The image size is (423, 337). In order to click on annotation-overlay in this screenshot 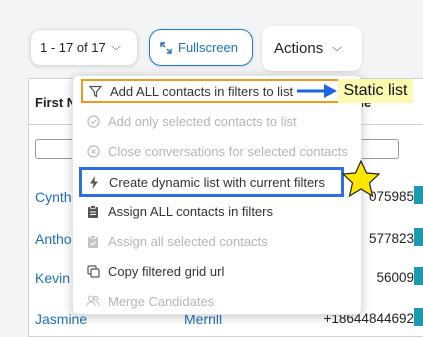, I will do `click(339, 141)`.